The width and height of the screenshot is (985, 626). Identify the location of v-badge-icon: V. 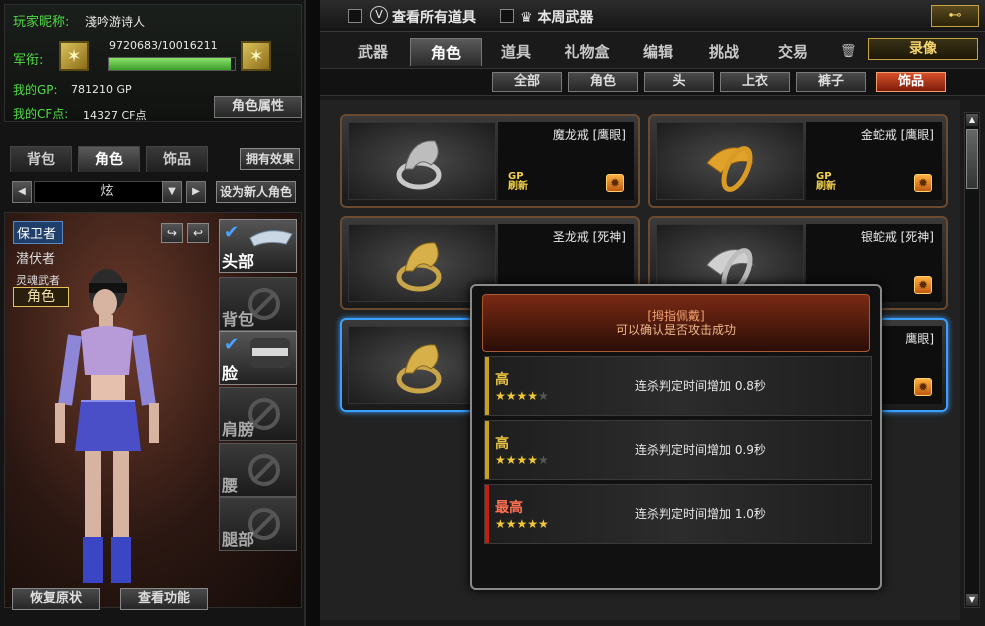
(379, 15).